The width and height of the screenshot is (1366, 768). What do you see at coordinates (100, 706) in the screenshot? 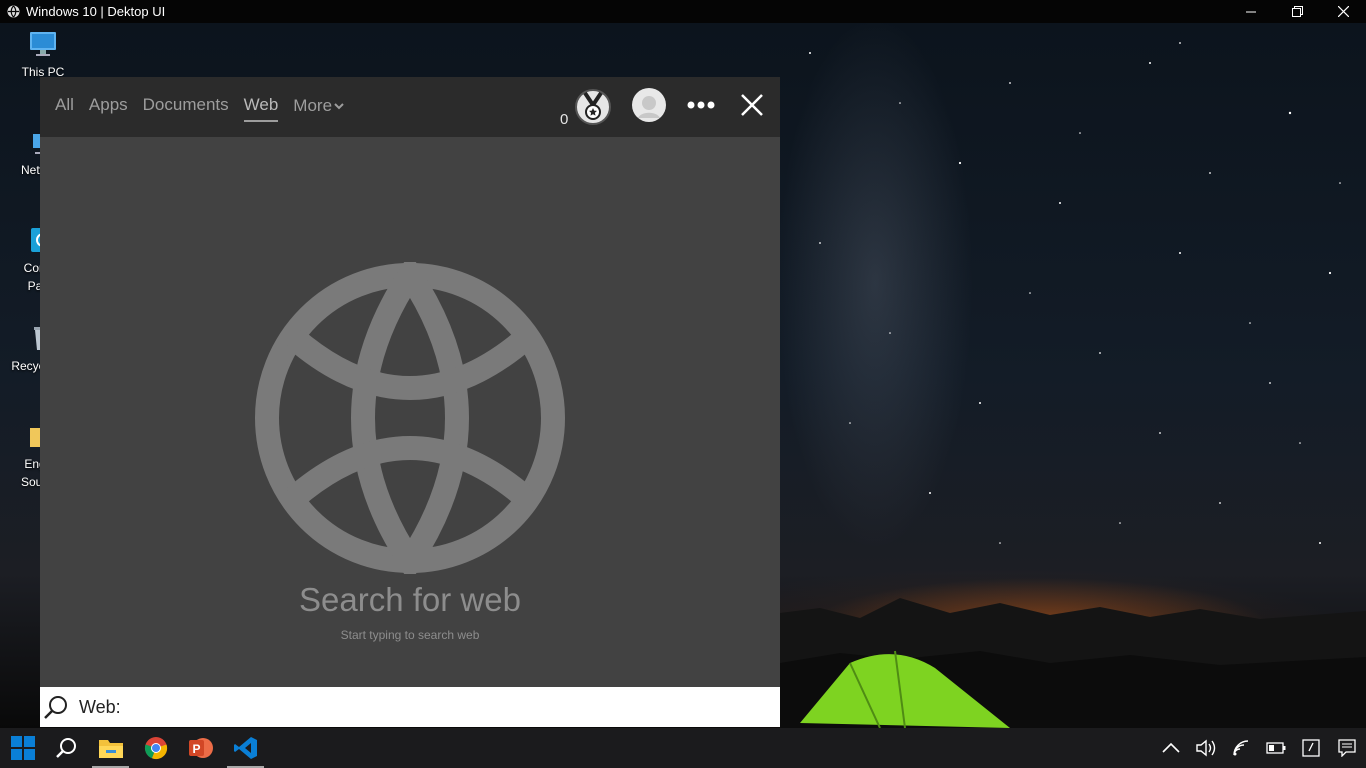
I see `search-scope-label: Web:` at bounding box center [100, 706].